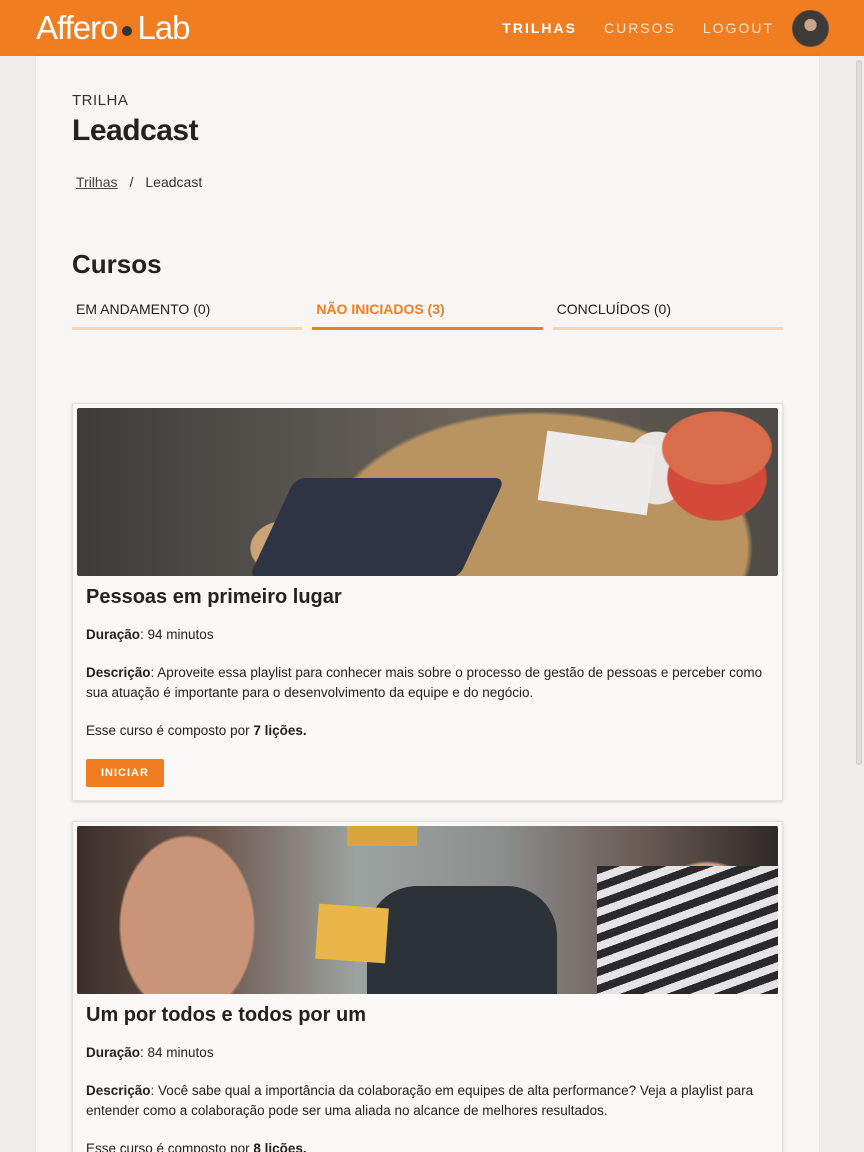 The width and height of the screenshot is (864, 1152). I want to click on duration-value: : 94 minutos, so click(177, 634).